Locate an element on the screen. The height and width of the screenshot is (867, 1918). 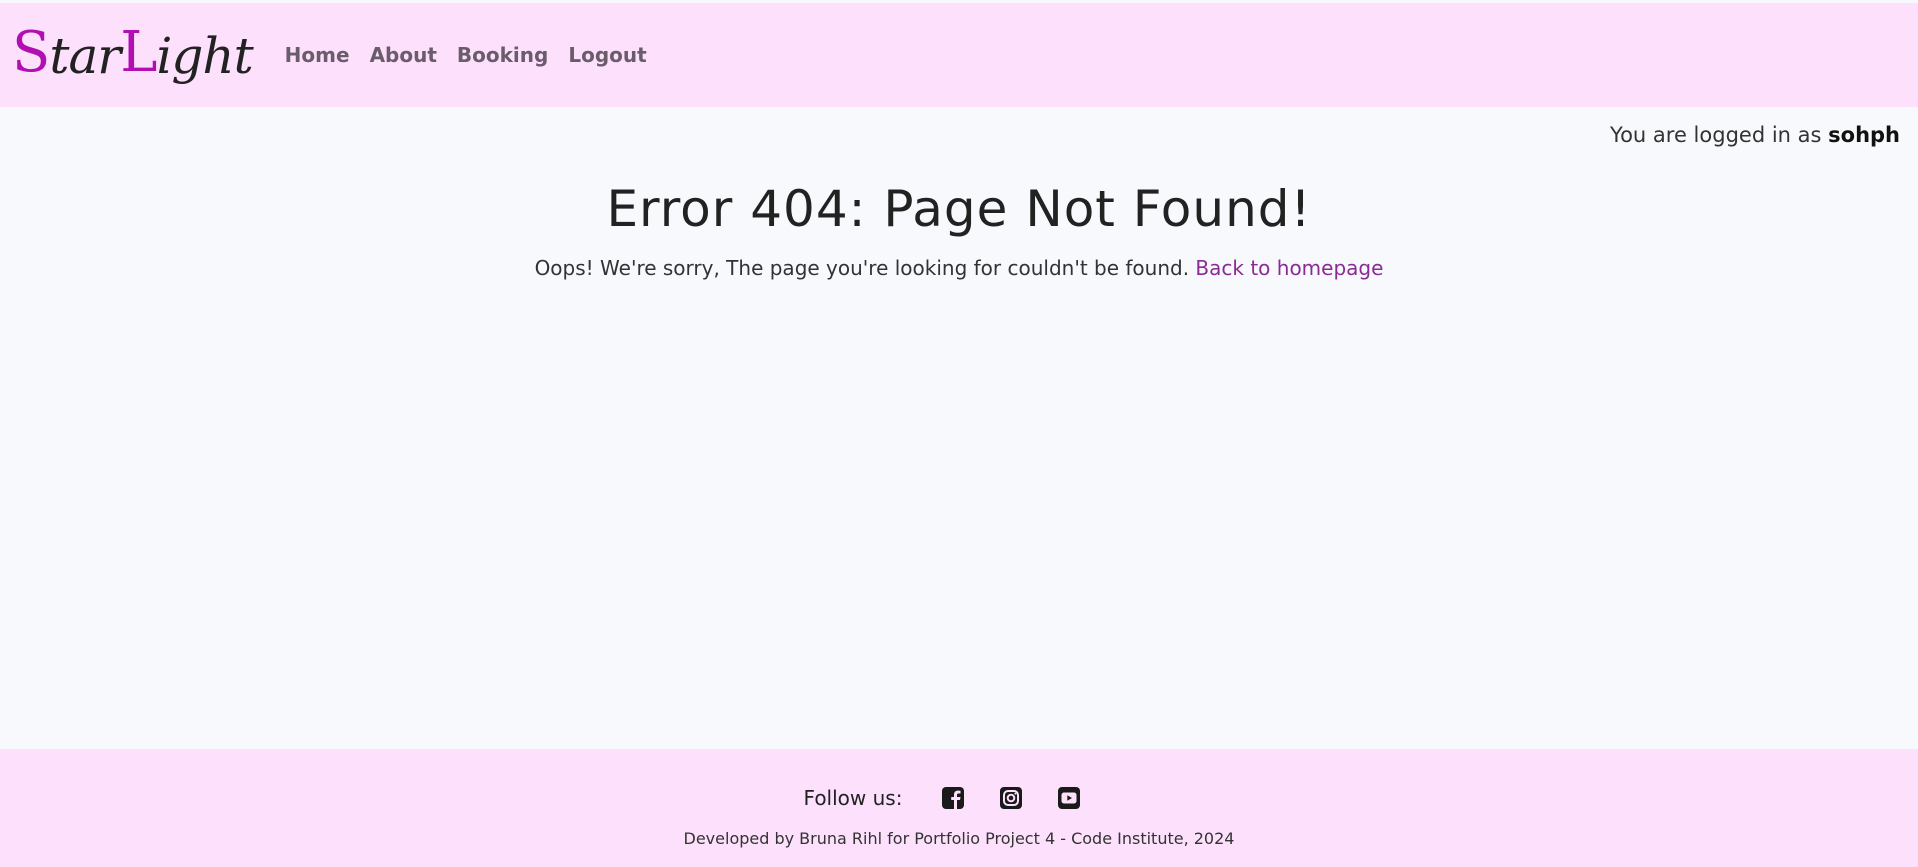
nav-link-logout: Logout is located at coordinates (607, 55).